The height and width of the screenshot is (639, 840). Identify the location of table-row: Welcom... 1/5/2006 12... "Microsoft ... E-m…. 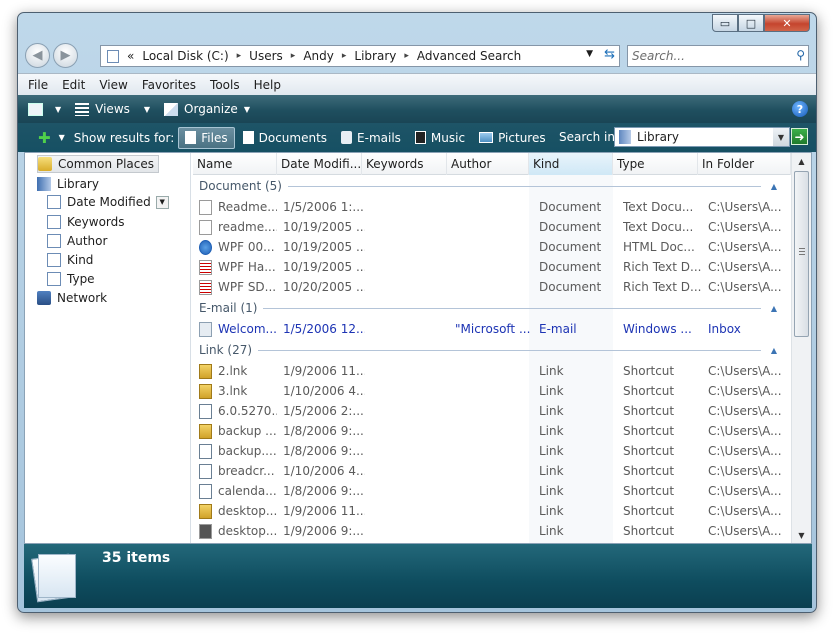
(492, 329).